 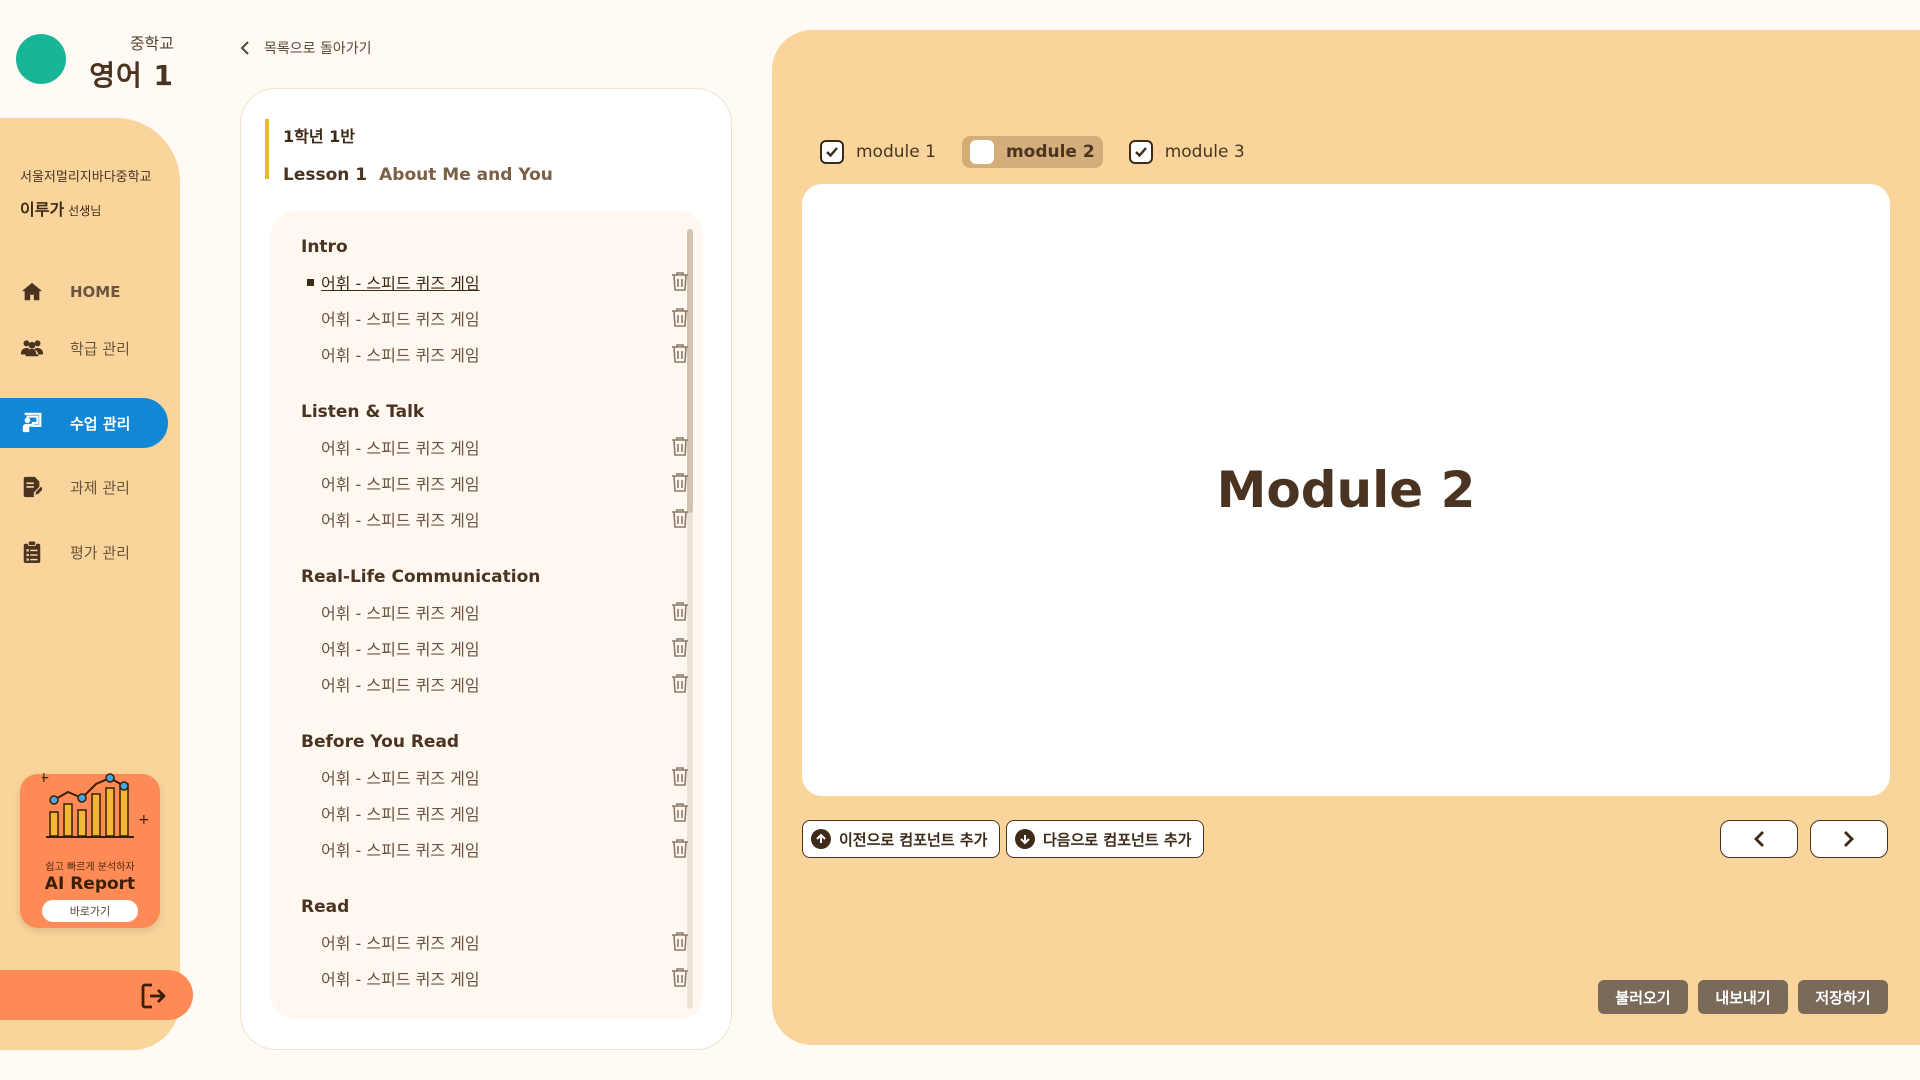 What do you see at coordinates (32, 348) in the screenshot?
I see `users-icon` at bounding box center [32, 348].